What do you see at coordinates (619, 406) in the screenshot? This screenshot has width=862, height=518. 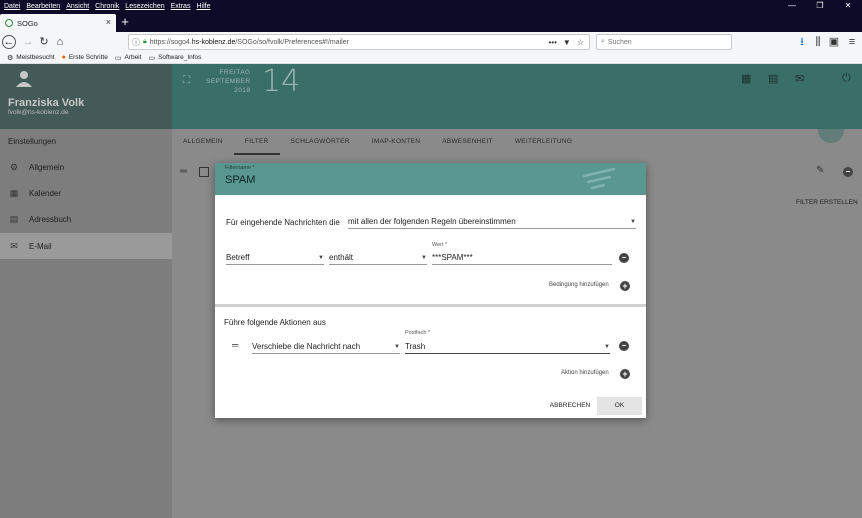 I see `ok-button: OK` at bounding box center [619, 406].